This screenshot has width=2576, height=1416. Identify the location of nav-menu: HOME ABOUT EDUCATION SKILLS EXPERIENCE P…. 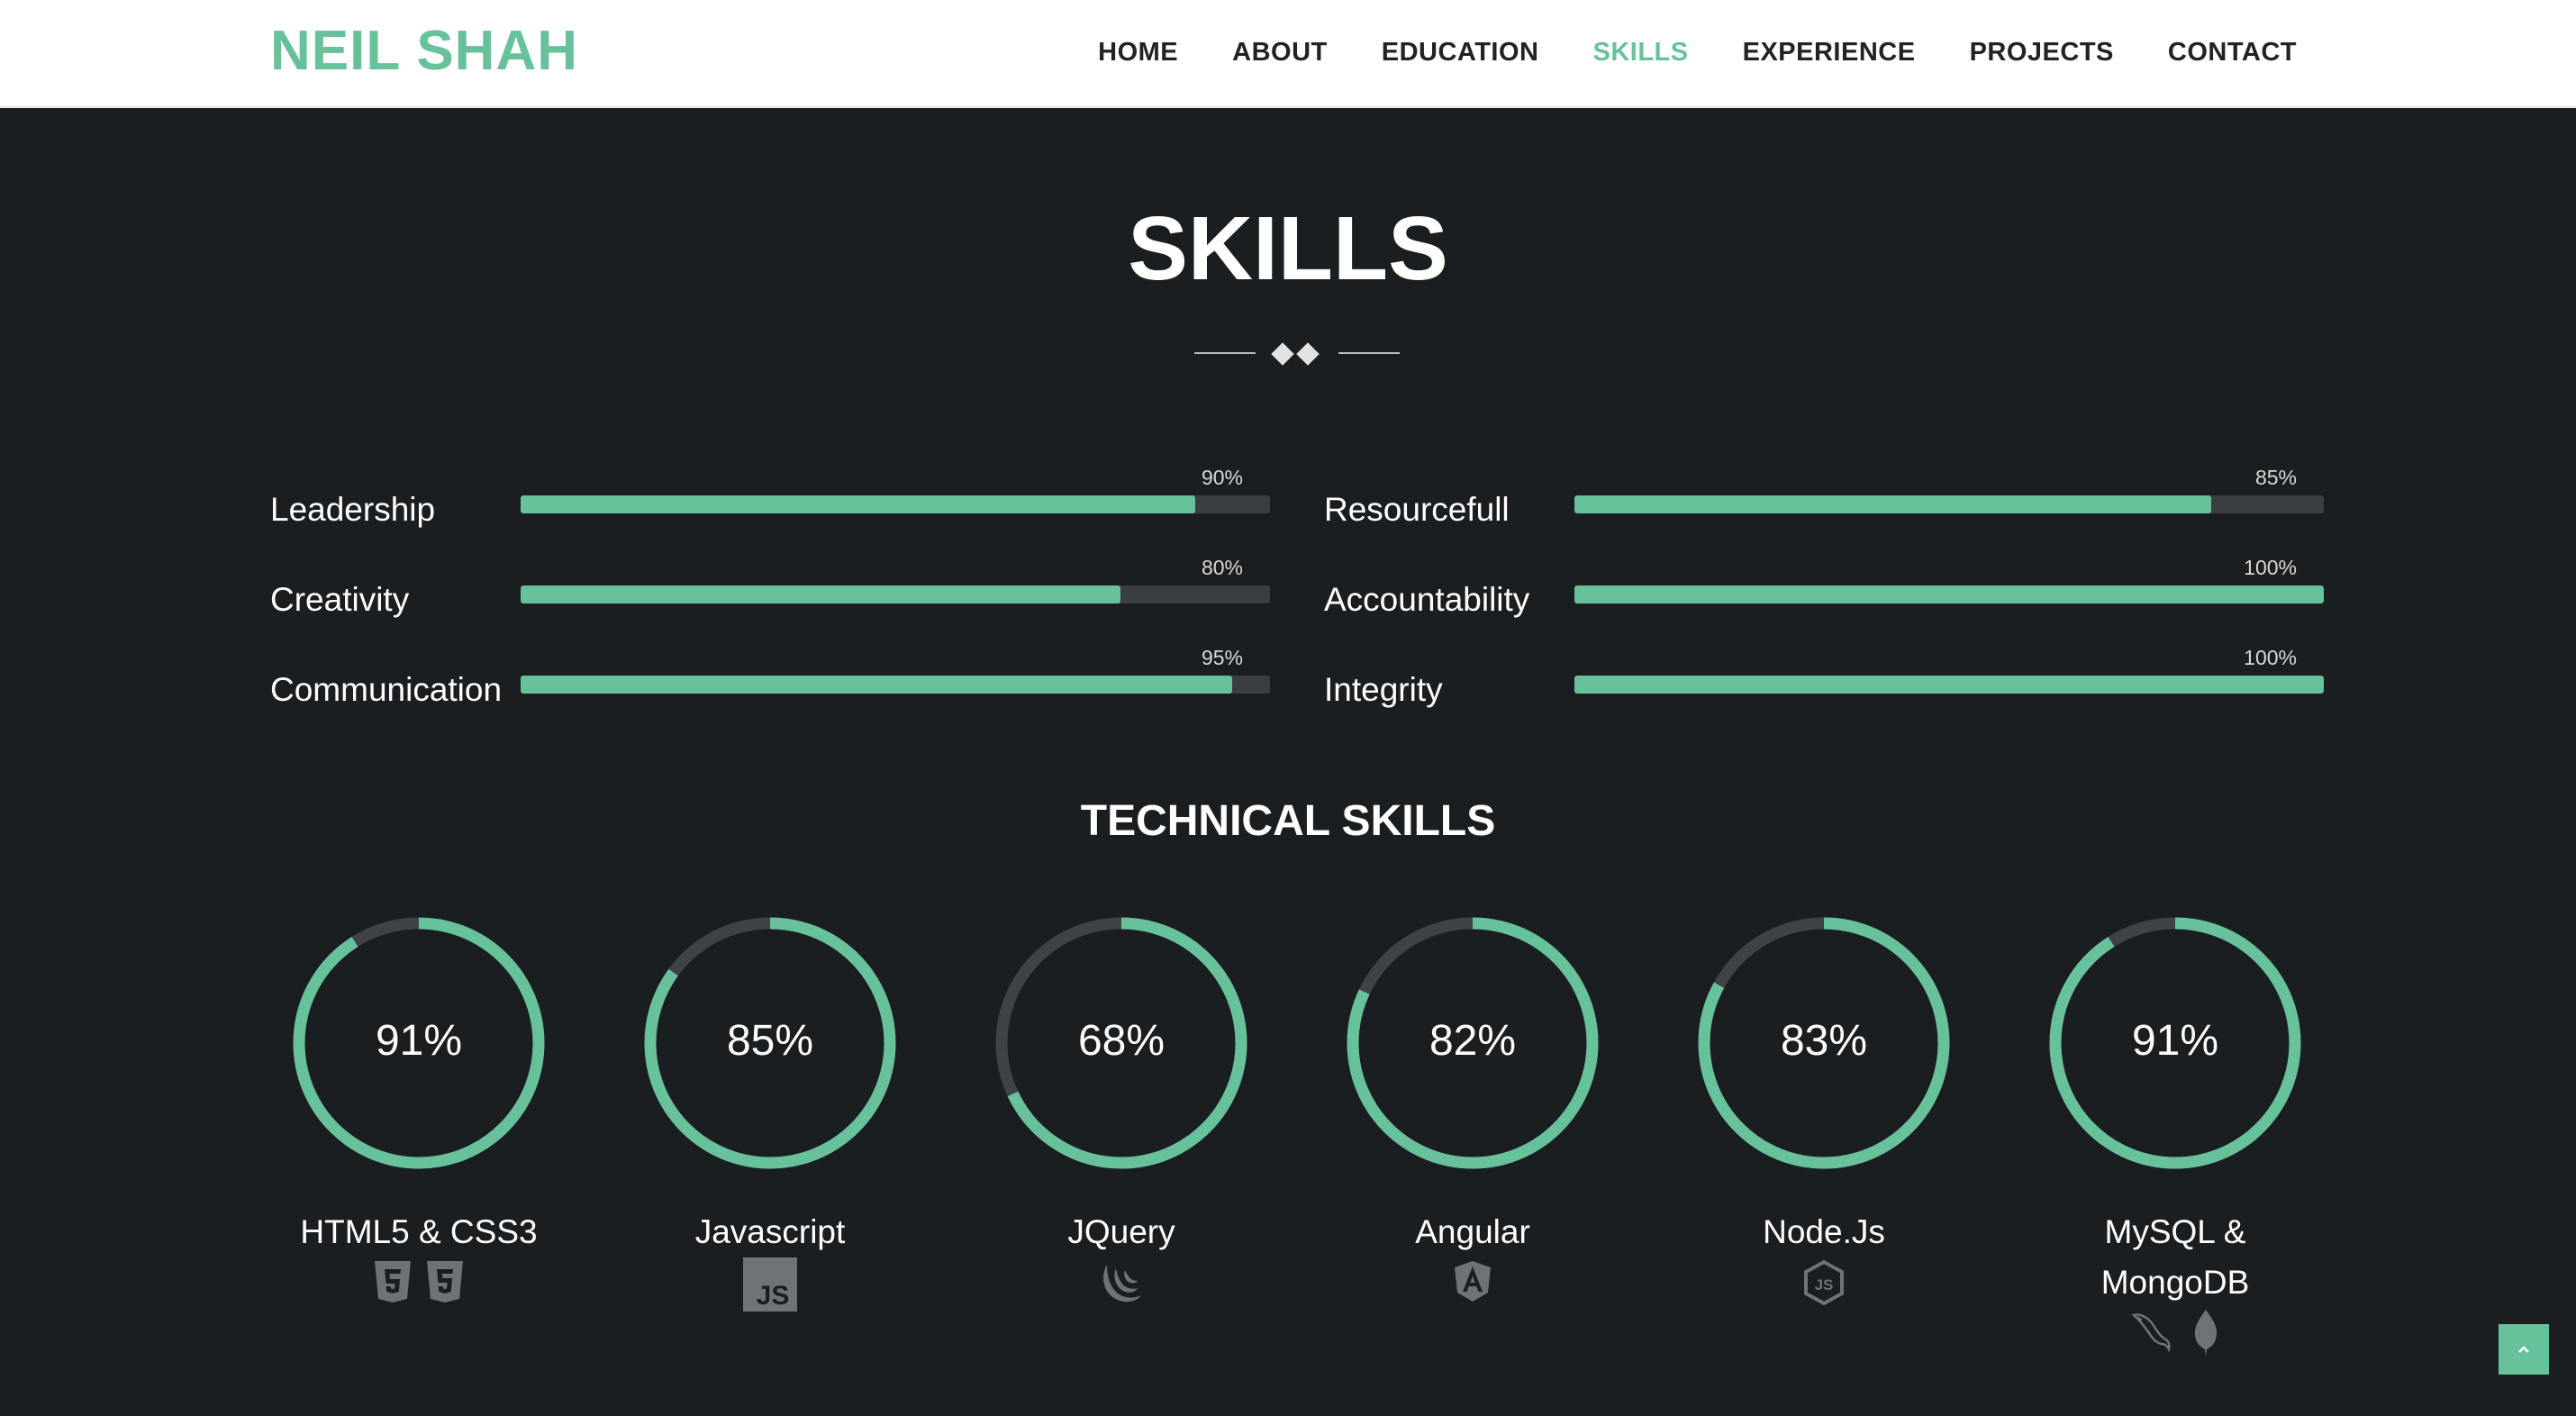
(1697, 52).